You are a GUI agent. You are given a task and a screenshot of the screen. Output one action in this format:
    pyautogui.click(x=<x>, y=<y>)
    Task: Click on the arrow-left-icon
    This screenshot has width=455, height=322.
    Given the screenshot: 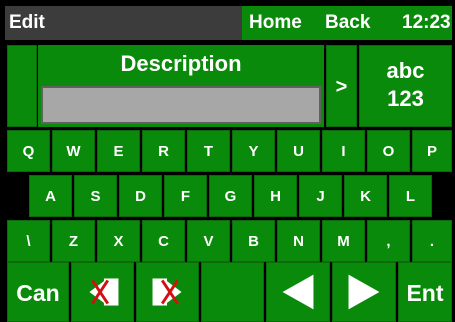 What is the action you would take?
    pyautogui.click(x=298, y=292)
    